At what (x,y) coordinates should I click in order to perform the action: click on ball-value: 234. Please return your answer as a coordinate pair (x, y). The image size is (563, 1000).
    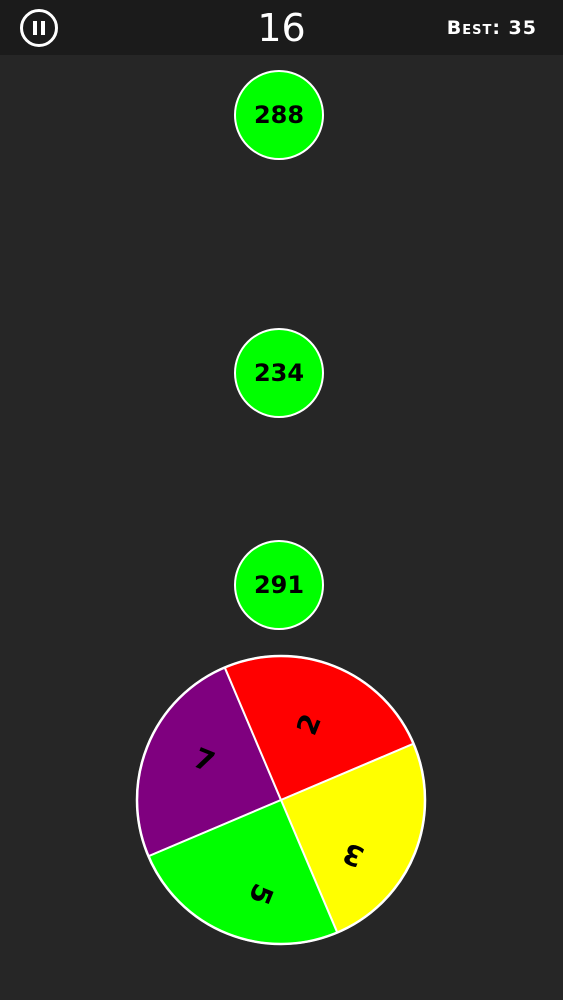
    Looking at the image, I should click on (279, 373).